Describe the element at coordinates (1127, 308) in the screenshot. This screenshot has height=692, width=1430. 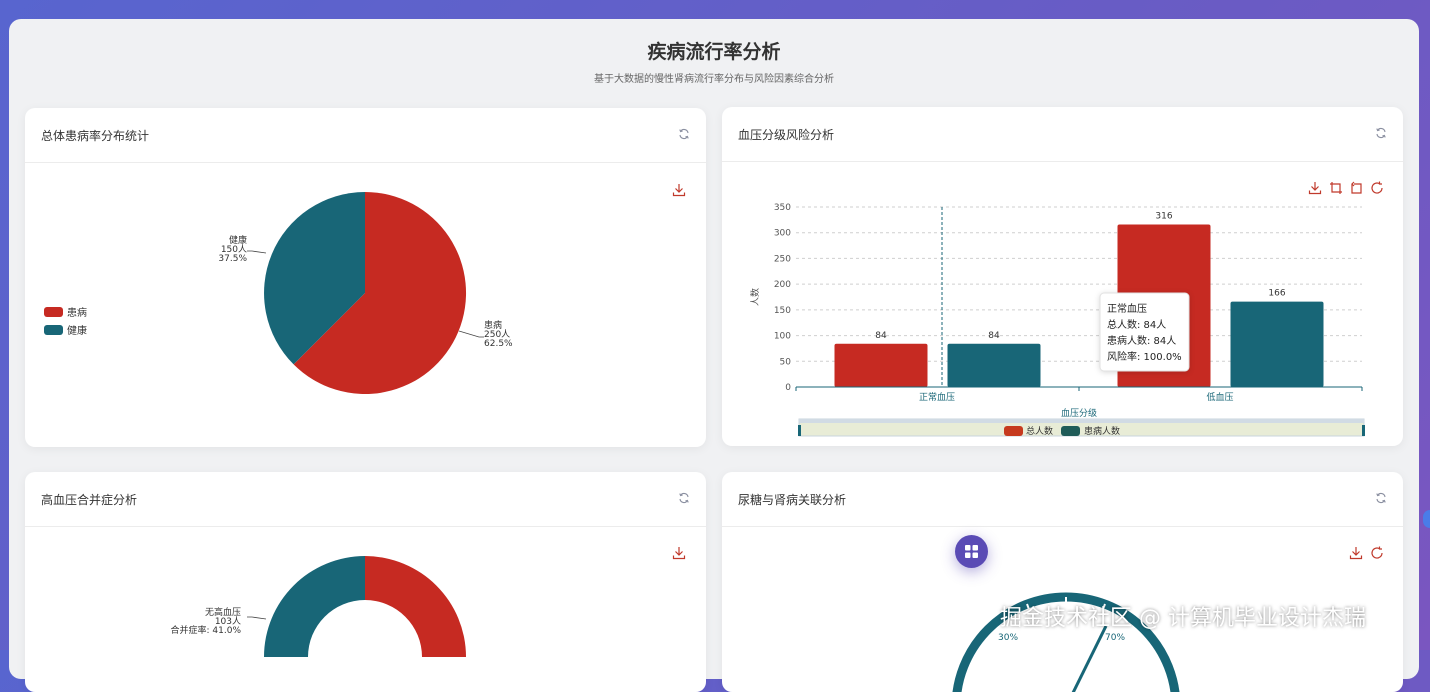
I see `tooltip-title: 正常血压` at that location.